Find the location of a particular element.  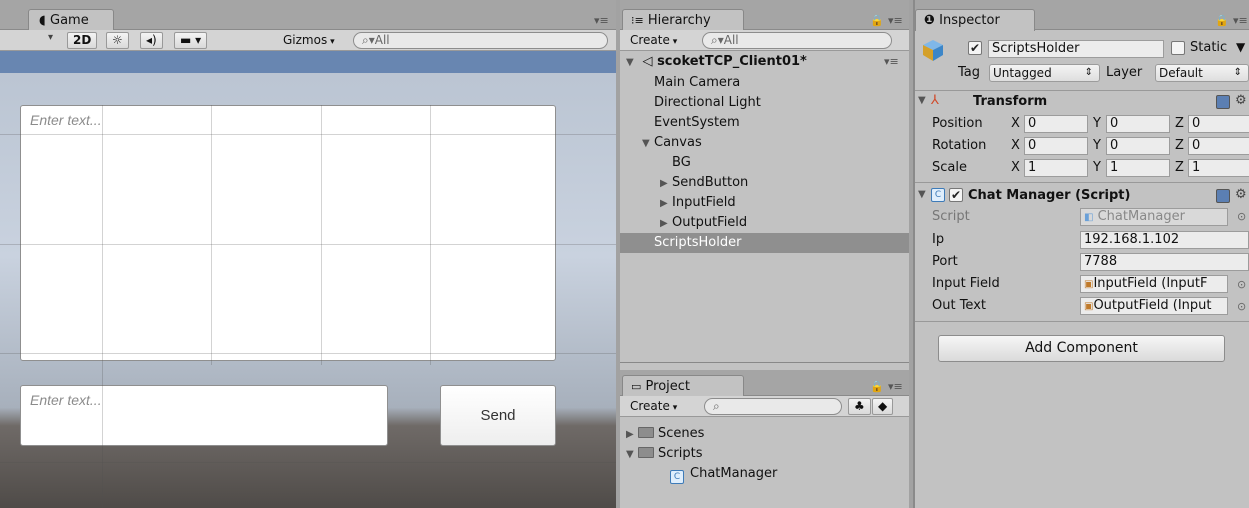

project-item: ▼ Scripts is located at coordinates (764, 454).